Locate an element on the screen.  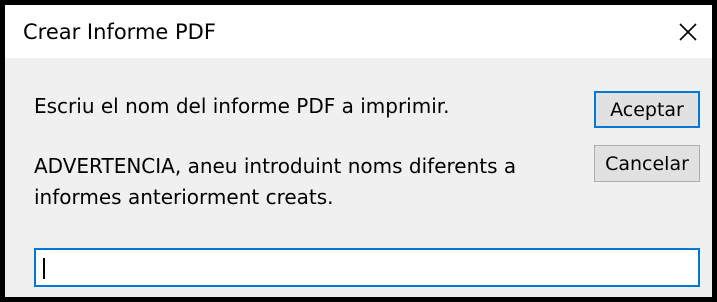
accept-button: Aceptar is located at coordinates (647, 109).